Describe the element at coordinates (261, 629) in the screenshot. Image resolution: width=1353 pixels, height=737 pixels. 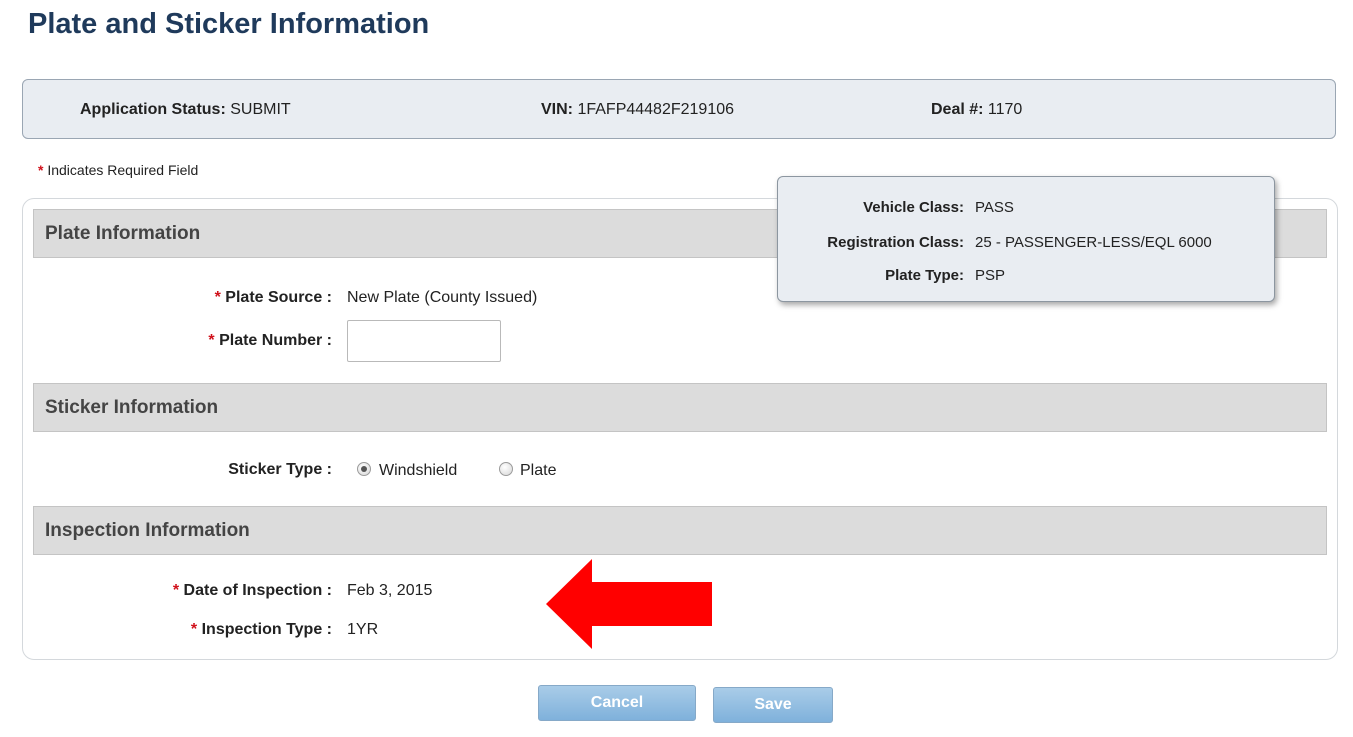
I see `inspection-type-label: * Inspection Type :` at that location.